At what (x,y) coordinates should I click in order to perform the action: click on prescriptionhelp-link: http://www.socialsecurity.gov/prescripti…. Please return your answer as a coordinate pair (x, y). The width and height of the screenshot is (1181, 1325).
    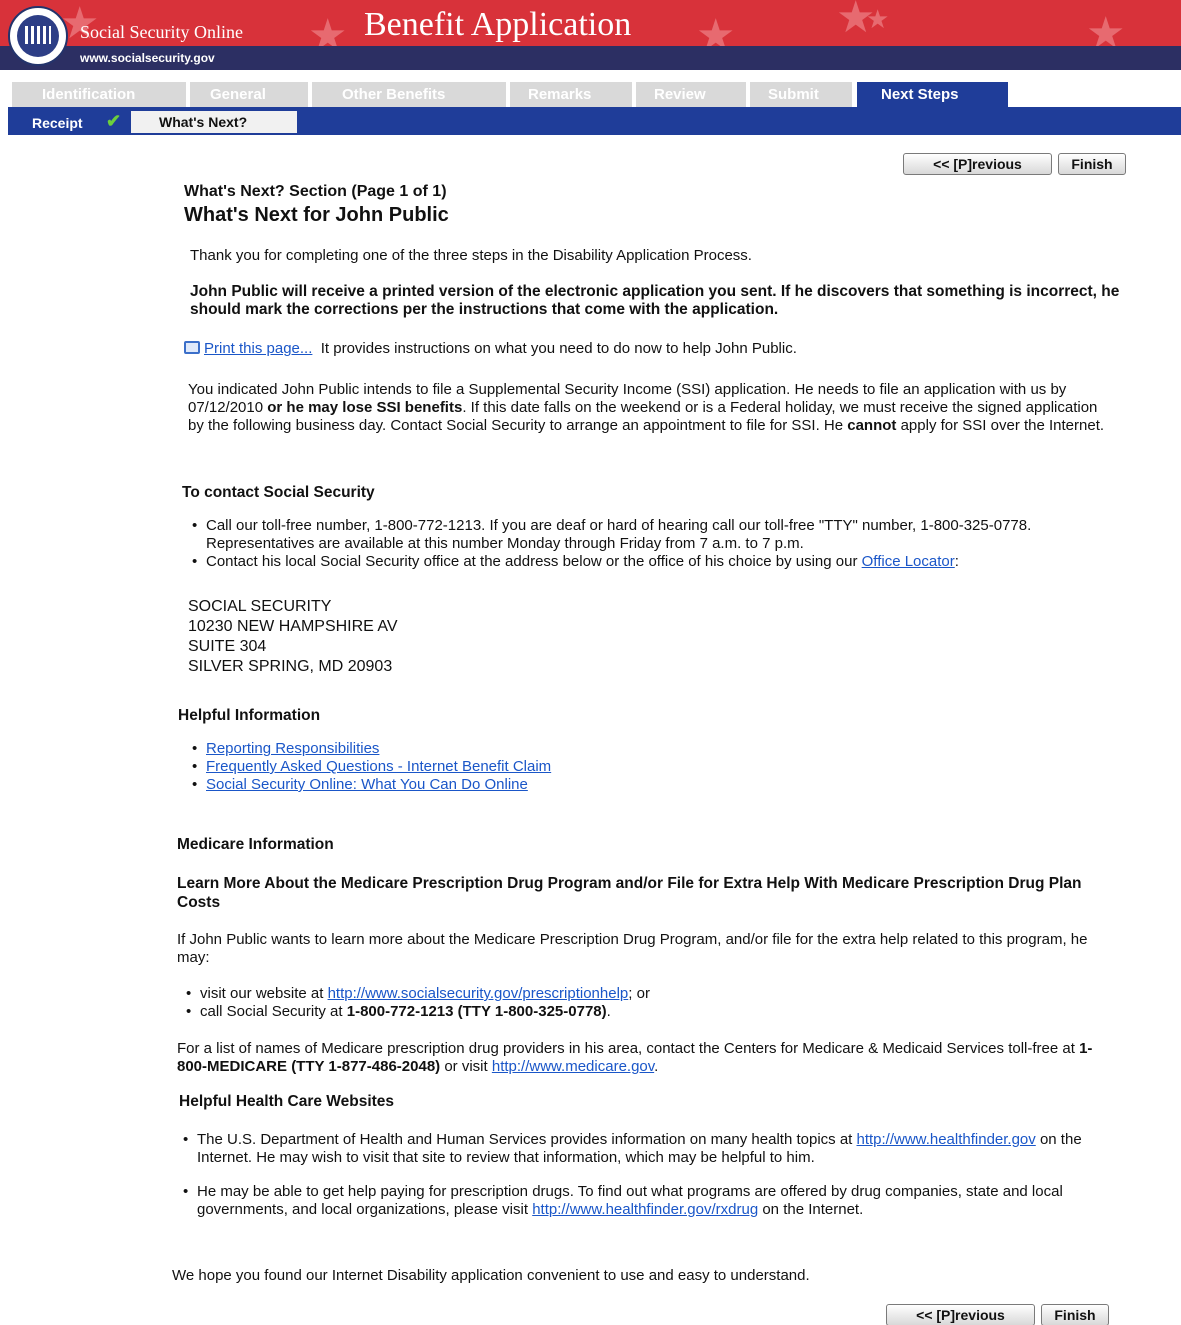
    Looking at the image, I should click on (478, 993).